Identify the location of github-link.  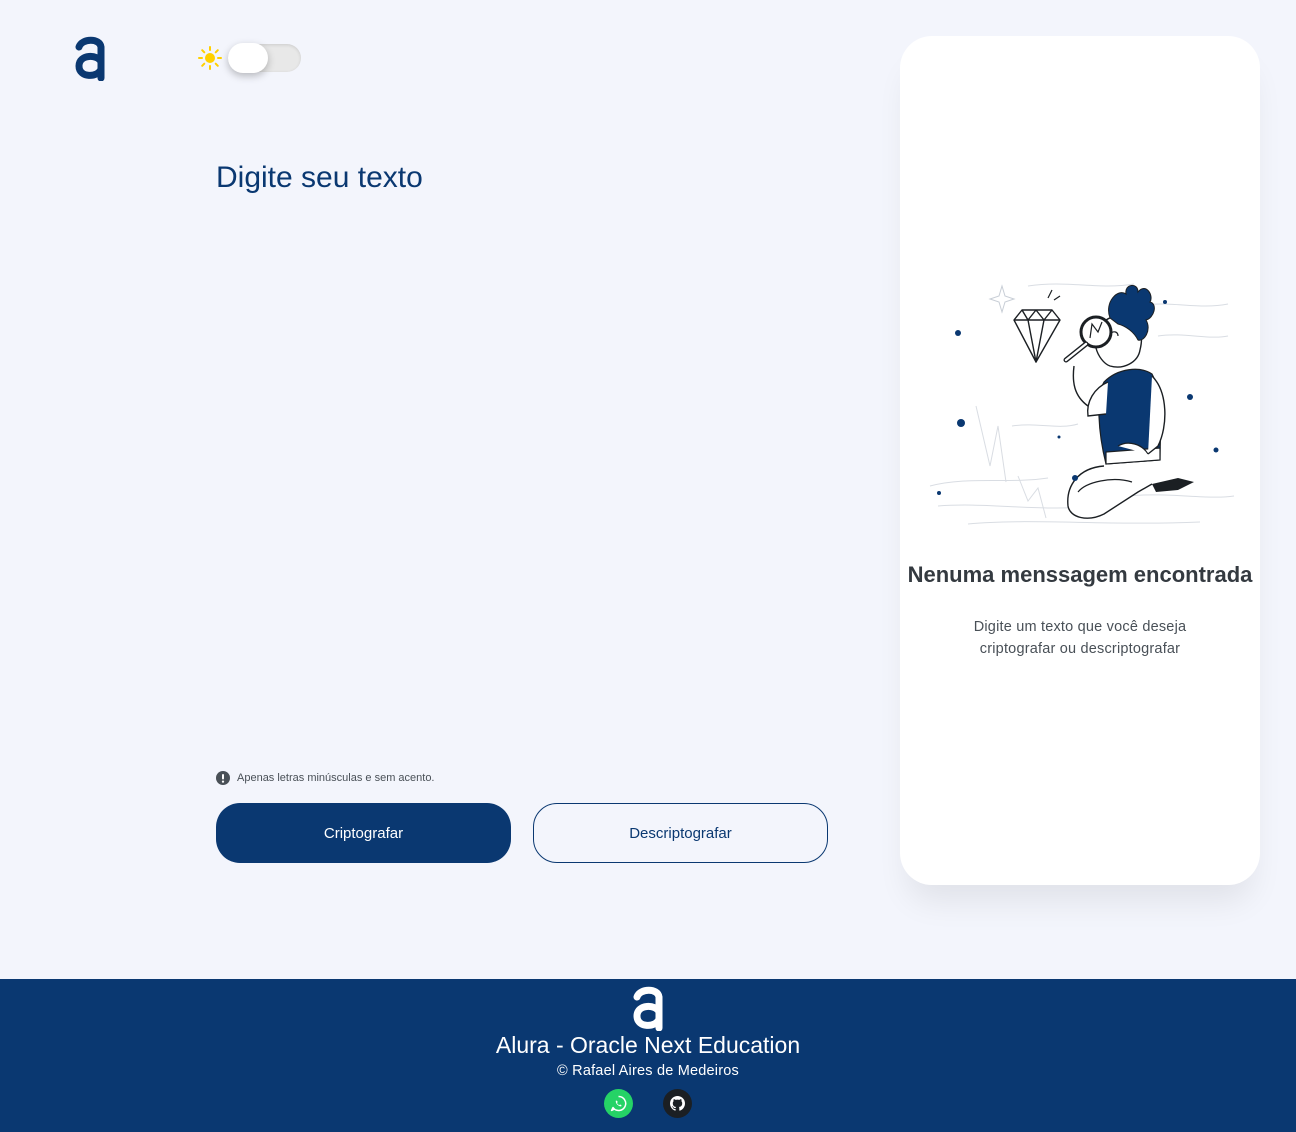
(677, 1103).